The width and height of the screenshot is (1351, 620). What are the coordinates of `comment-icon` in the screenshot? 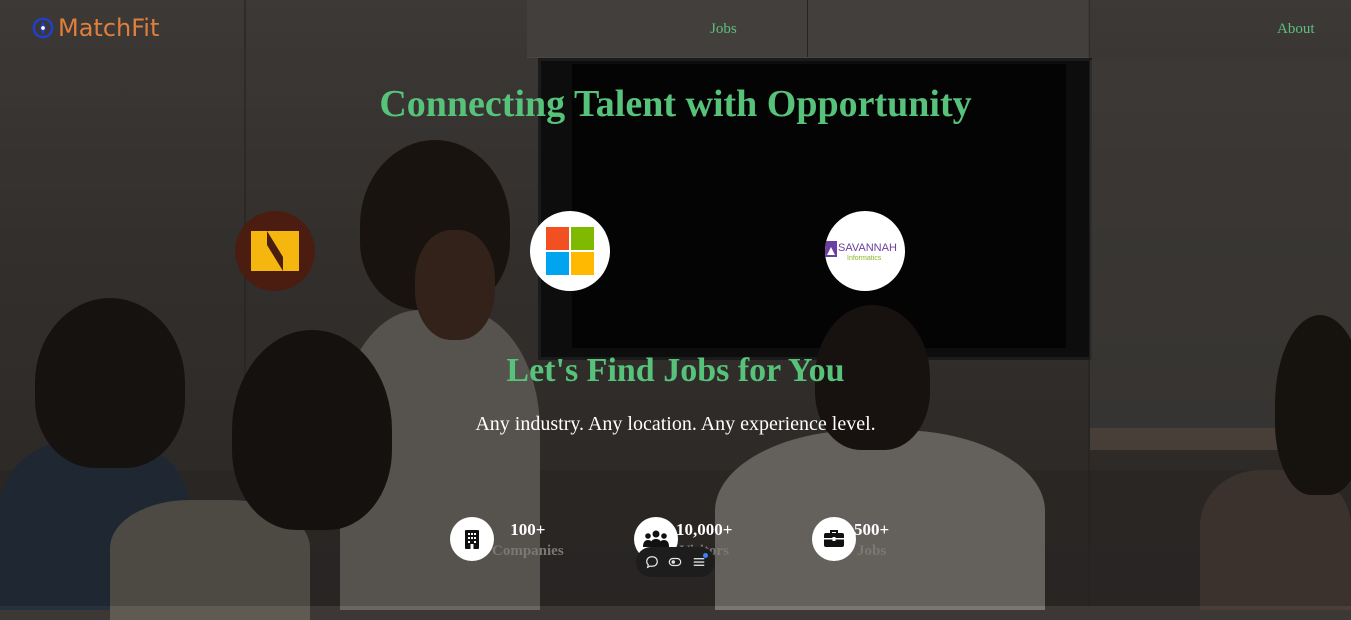 It's located at (652, 562).